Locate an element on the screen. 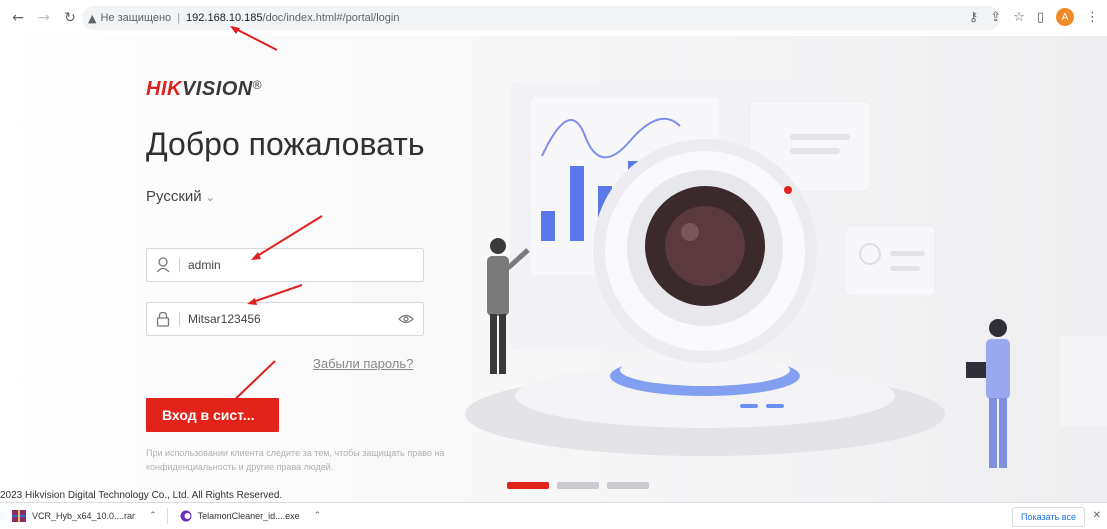 The image size is (1107, 529). person-right-body-shape is located at coordinates (998, 369).